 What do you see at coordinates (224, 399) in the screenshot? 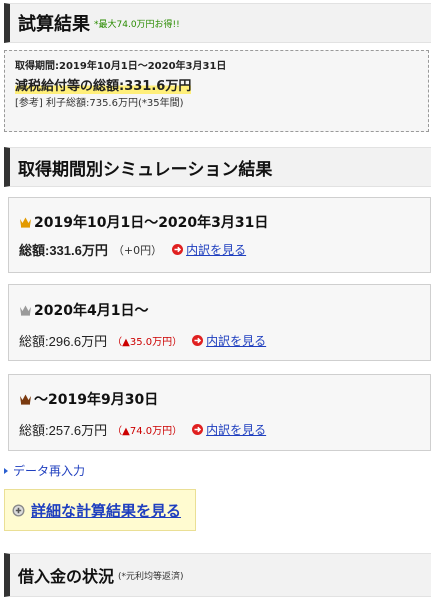
I see `simulation-card-title: ～2019年9月30日` at bounding box center [224, 399].